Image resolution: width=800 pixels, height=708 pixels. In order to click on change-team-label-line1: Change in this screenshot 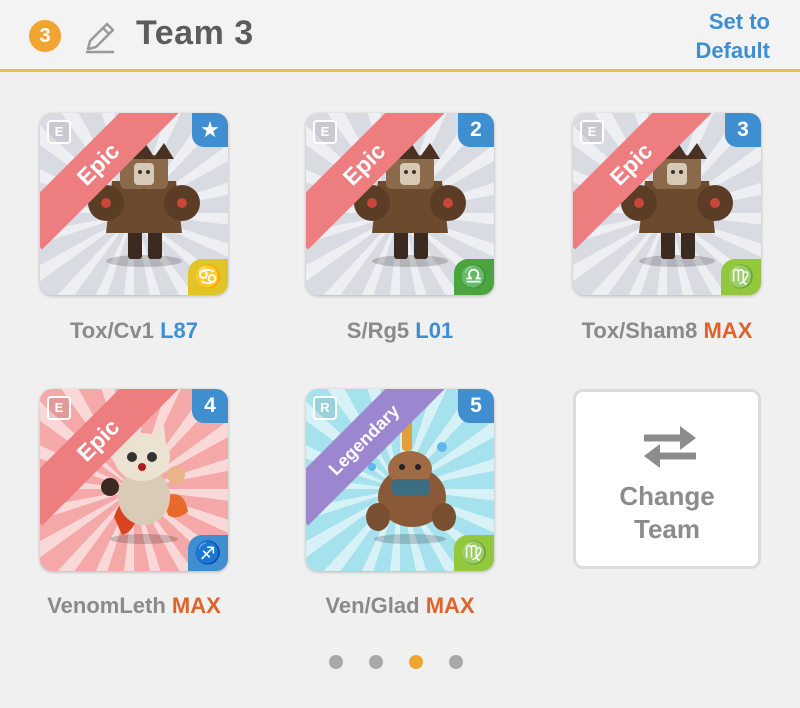, I will do `click(667, 496)`.